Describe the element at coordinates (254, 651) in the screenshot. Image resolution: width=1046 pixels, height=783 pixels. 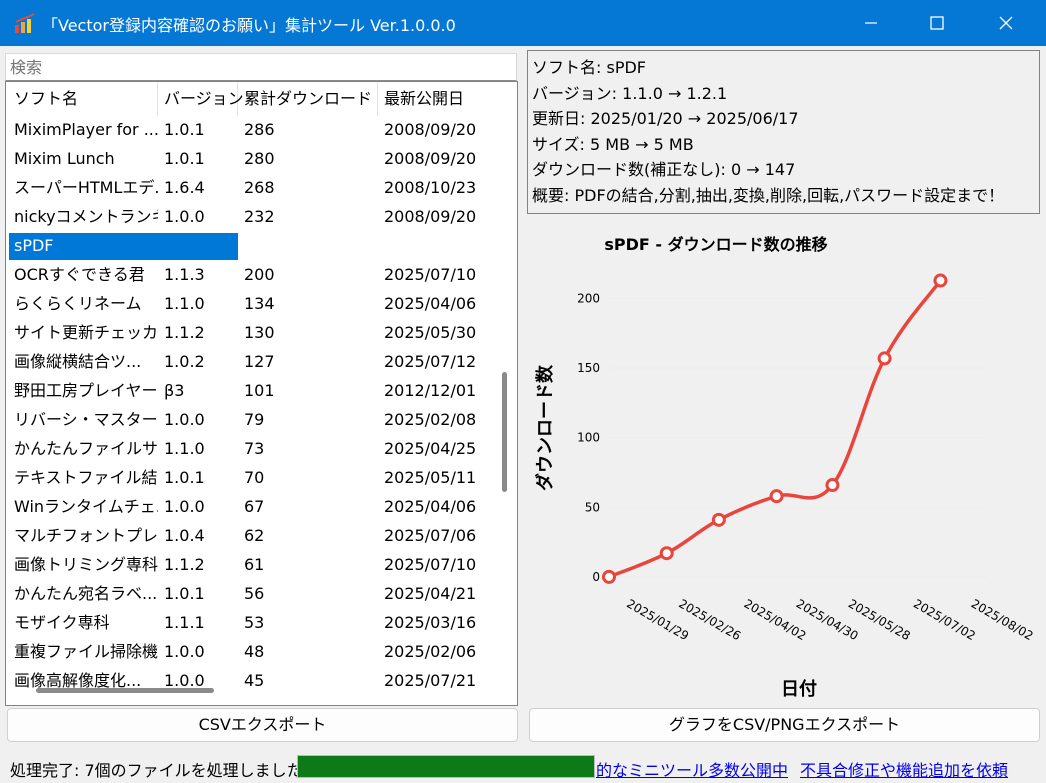
I see `cell-downloads: 48` at that location.